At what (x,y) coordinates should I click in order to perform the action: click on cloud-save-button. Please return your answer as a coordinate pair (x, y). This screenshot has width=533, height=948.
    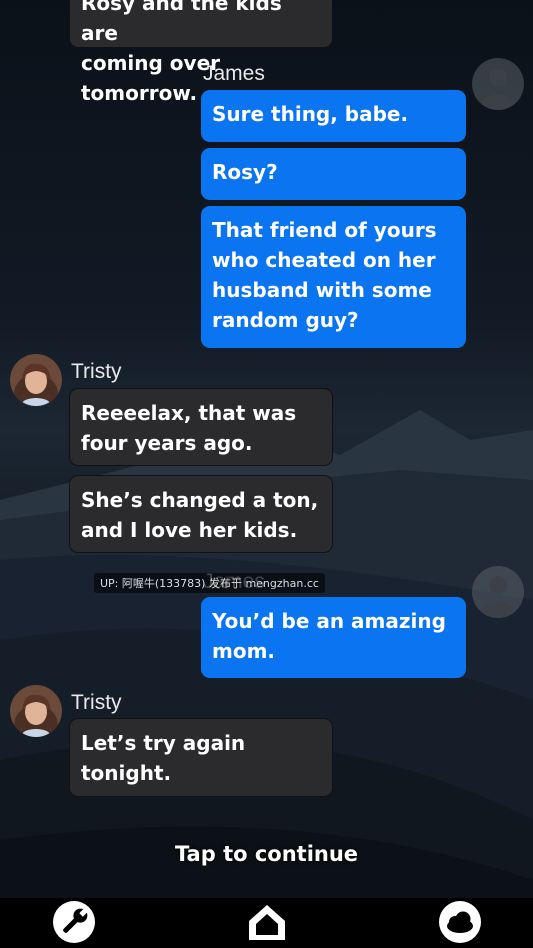
    Looking at the image, I should click on (460, 922).